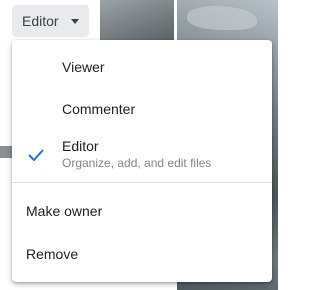 The image size is (320, 290). What do you see at coordinates (142, 211) in the screenshot?
I see `make-owner-item: Make owner` at bounding box center [142, 211].